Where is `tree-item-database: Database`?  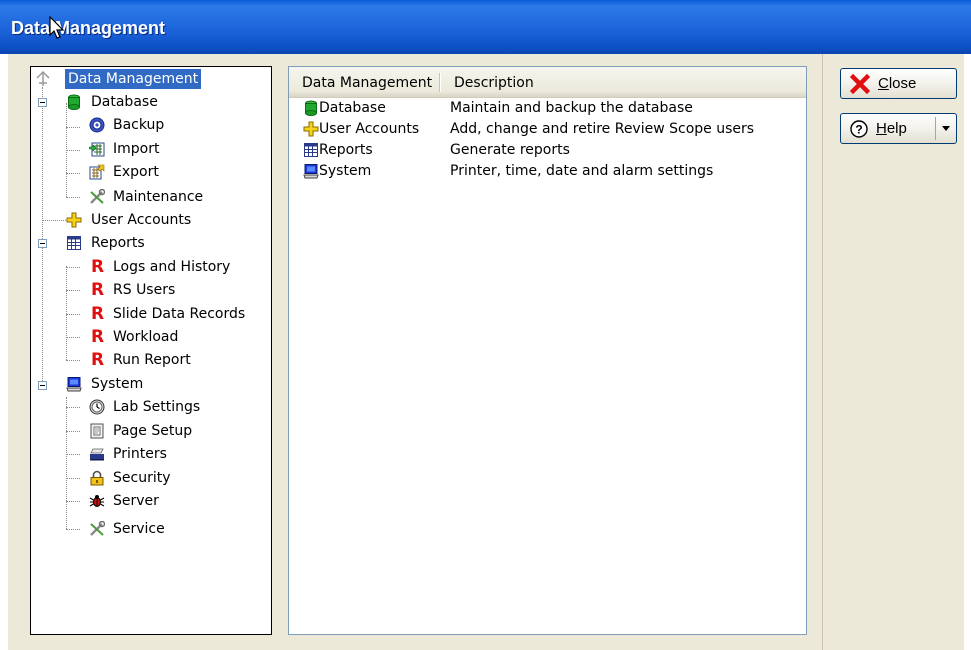 tree-item-database: Database is located at coordinates (166, 102).